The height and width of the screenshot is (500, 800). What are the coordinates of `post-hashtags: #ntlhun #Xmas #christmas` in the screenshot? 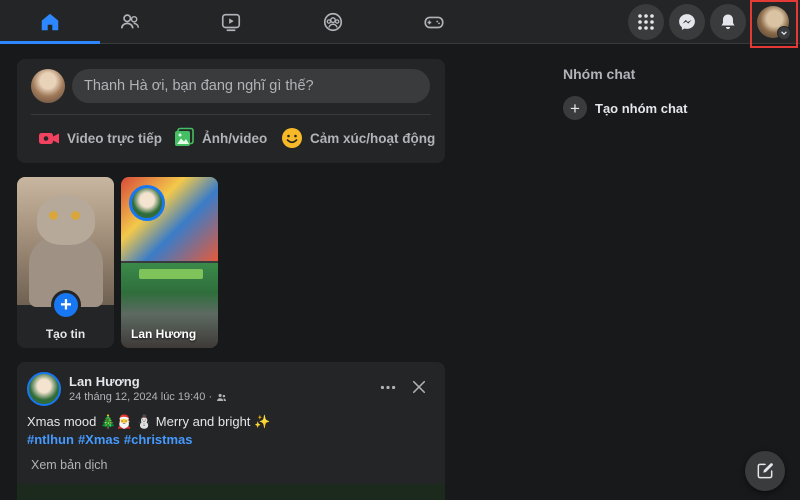 It's located at (110, 439).